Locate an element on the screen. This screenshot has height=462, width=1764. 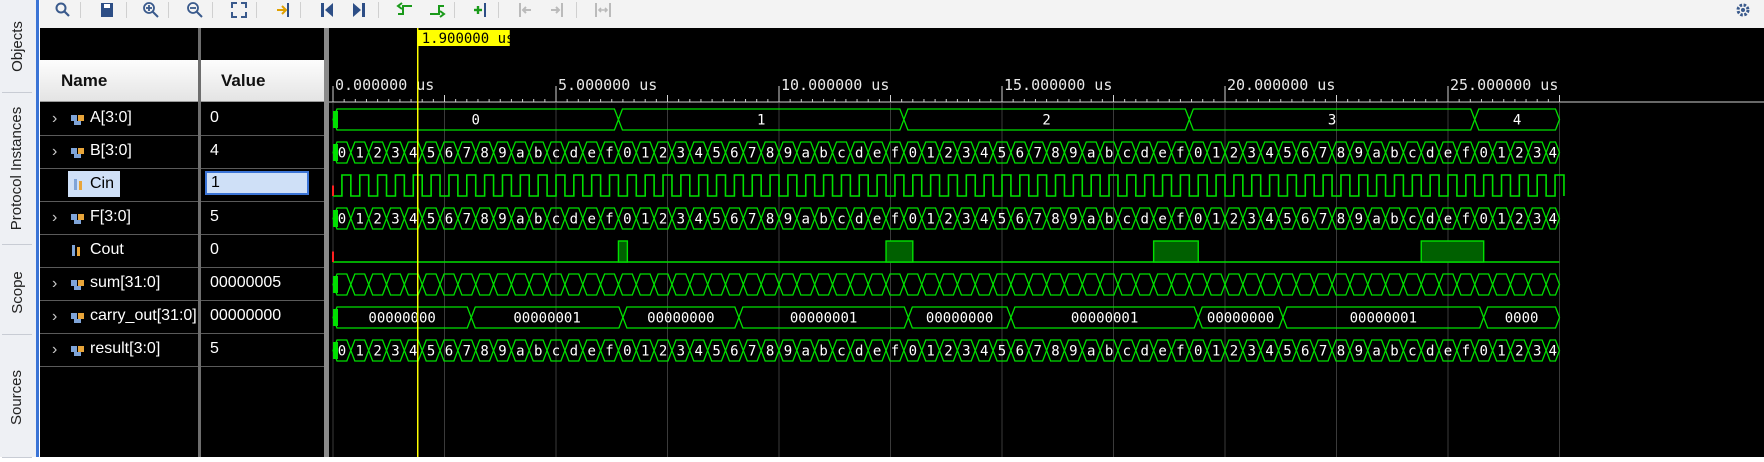
bit-signal-icon is located at coordinates (76, 250).